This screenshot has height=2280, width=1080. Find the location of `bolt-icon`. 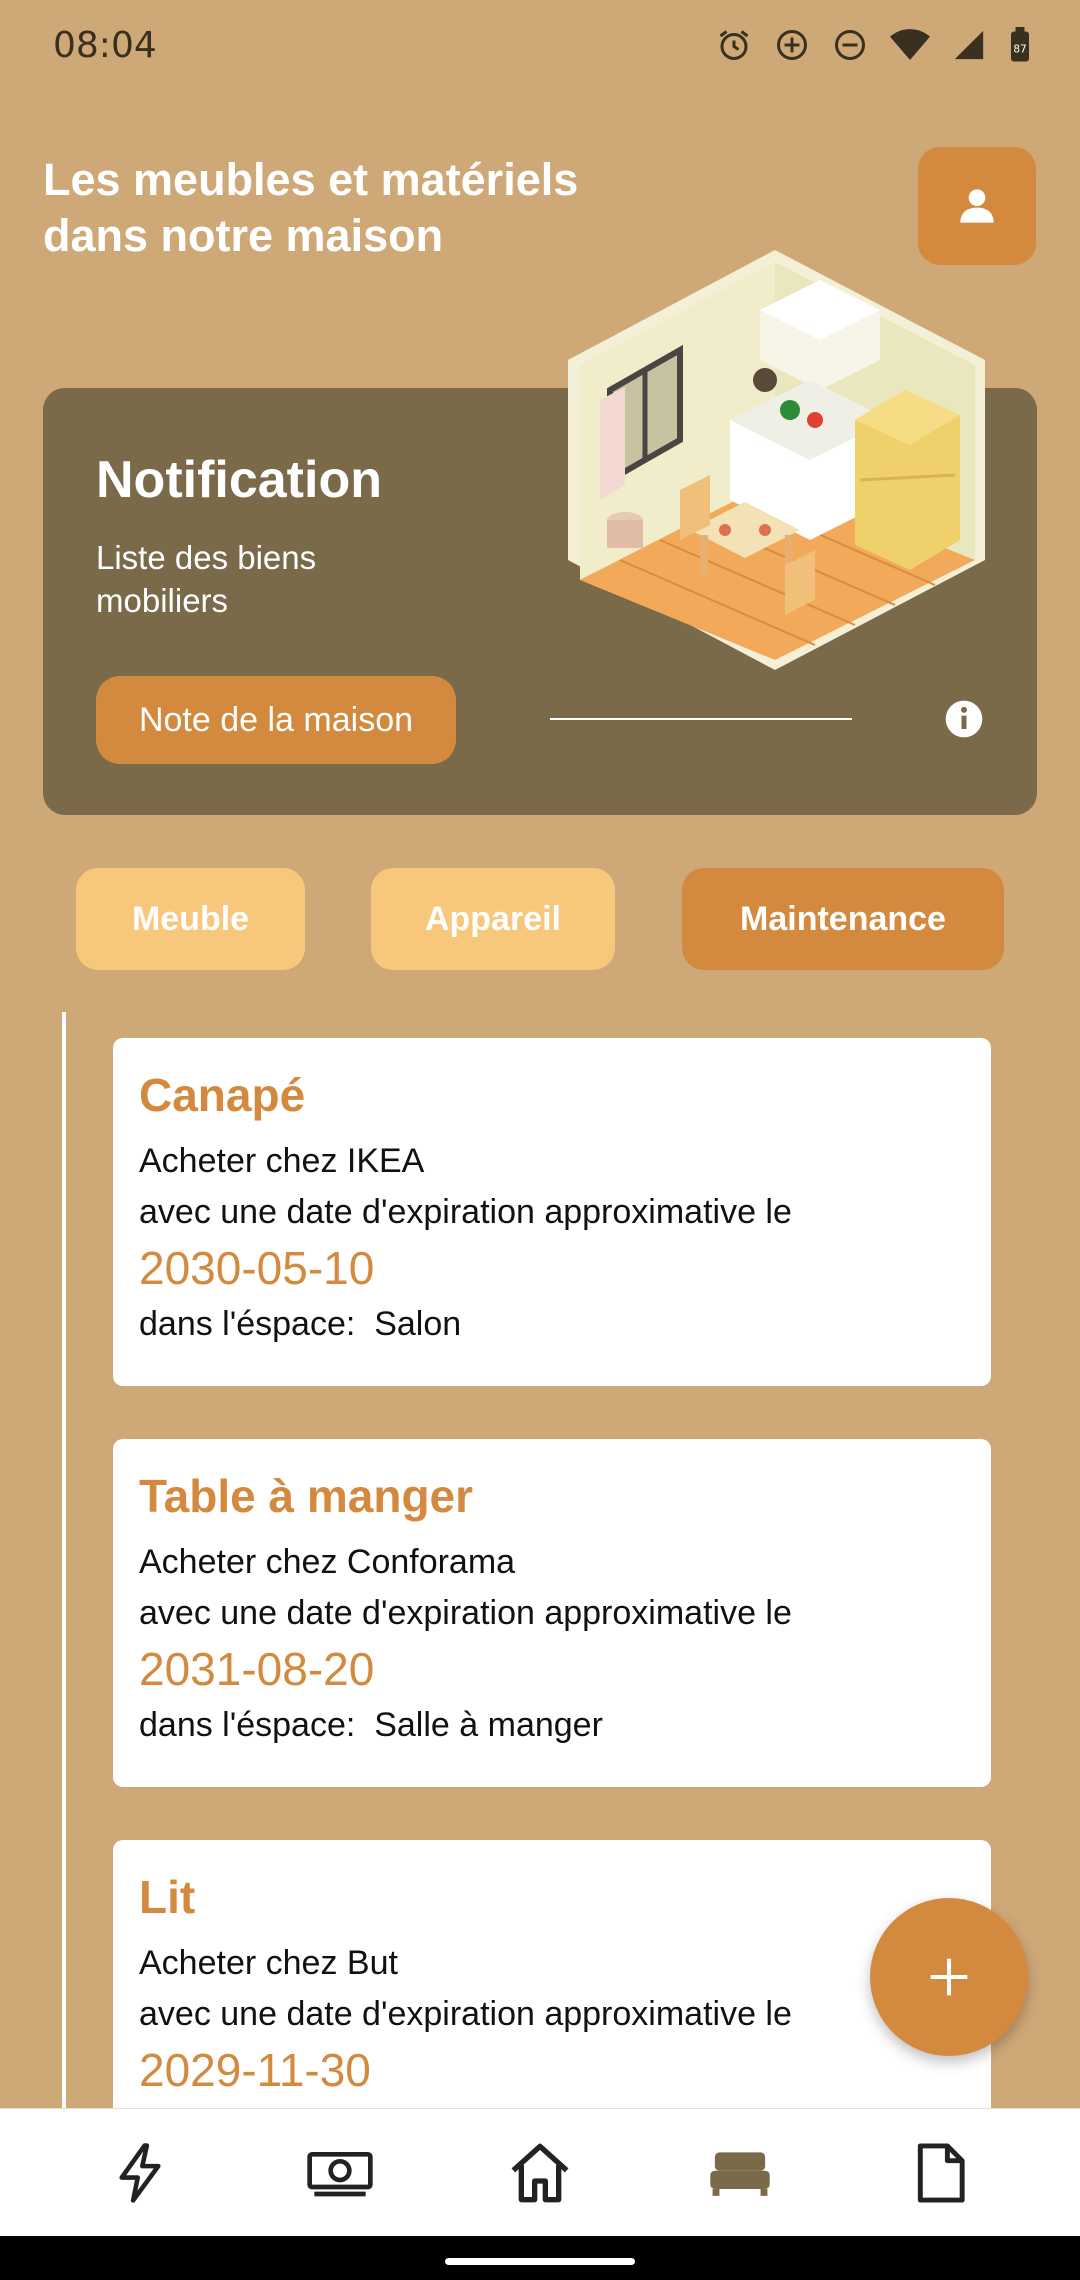

bolt-icon is located at coordinates (140, 2172).